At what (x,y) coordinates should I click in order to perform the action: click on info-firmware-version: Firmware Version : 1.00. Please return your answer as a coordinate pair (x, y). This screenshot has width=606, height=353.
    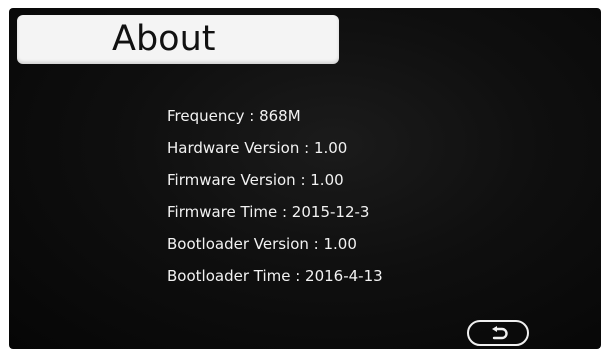
    Looking at the image, I should click on (255, 180).